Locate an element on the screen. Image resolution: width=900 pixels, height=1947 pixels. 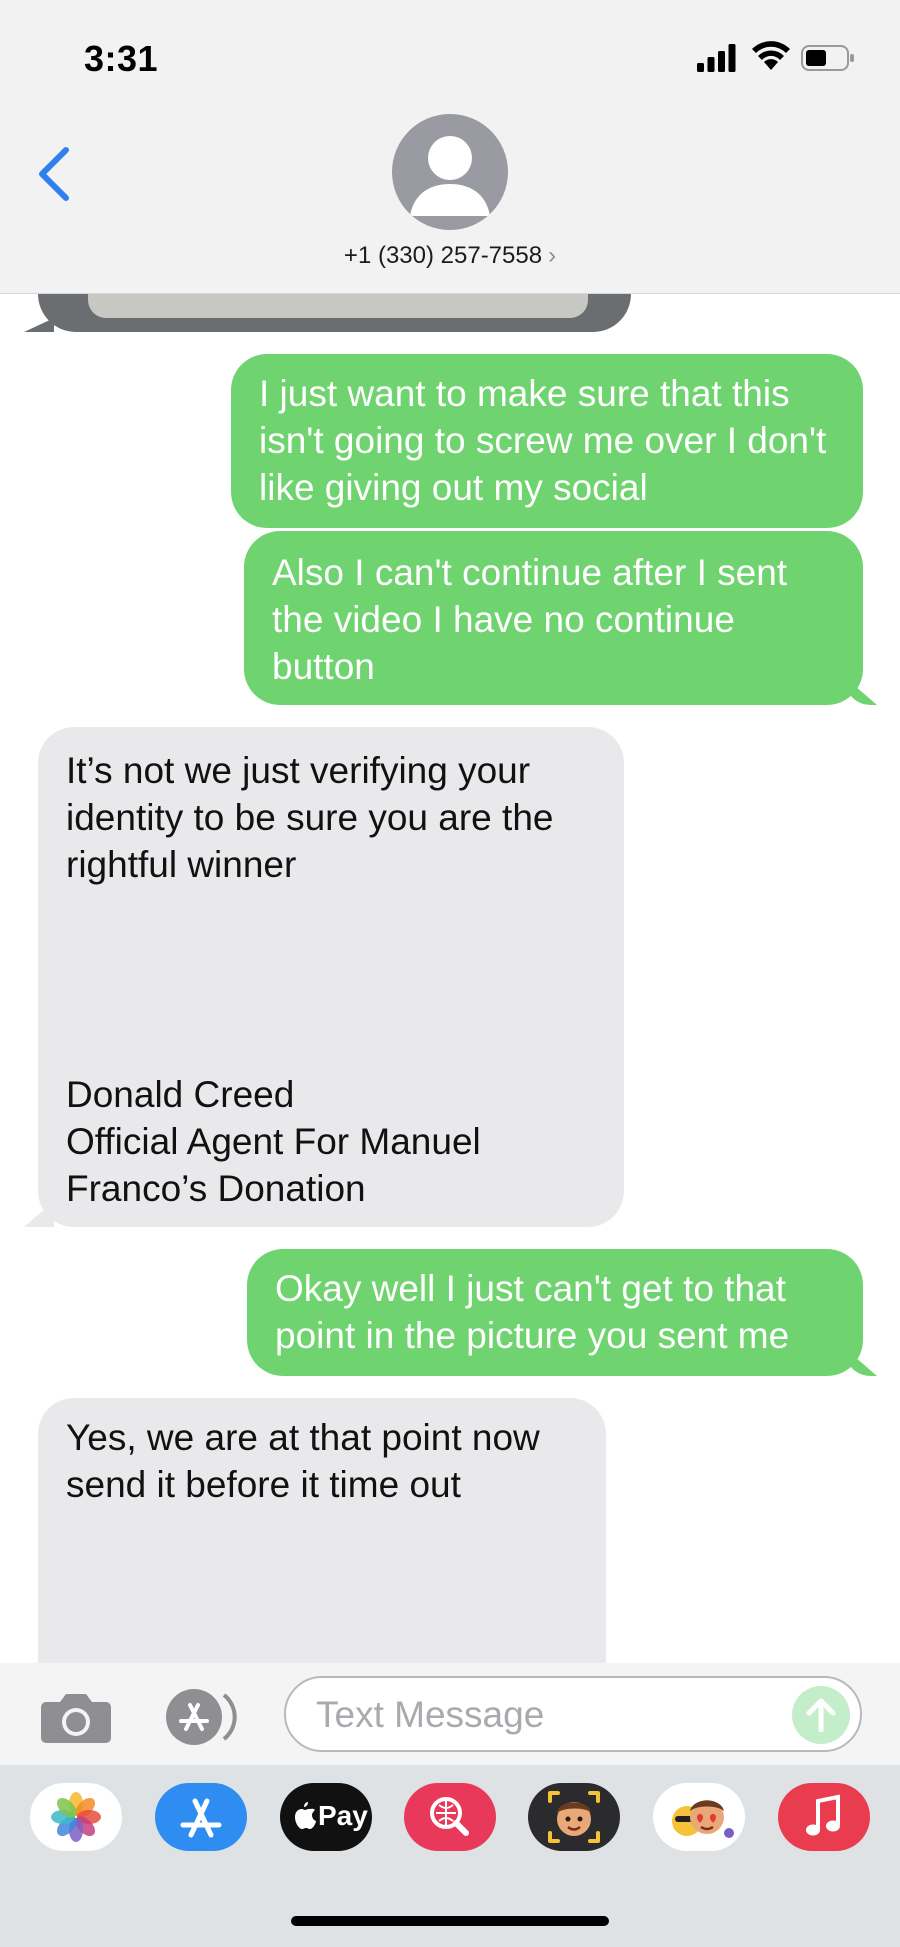
app-store-icon is located at coordinates (201, 1817).